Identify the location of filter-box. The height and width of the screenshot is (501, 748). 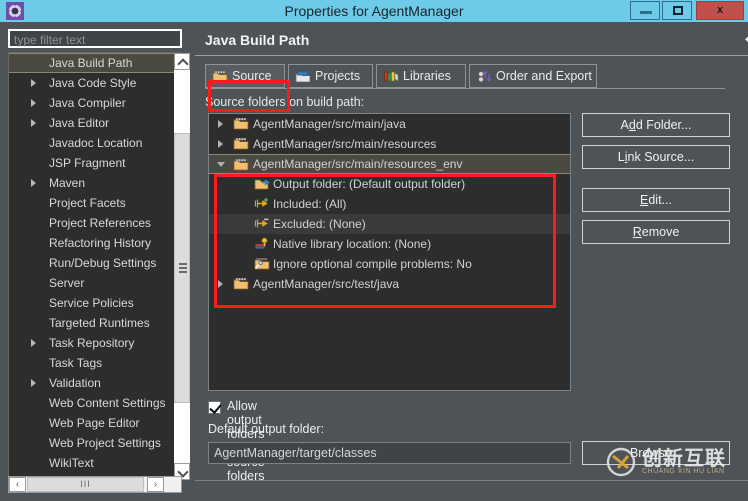
(95, 38).